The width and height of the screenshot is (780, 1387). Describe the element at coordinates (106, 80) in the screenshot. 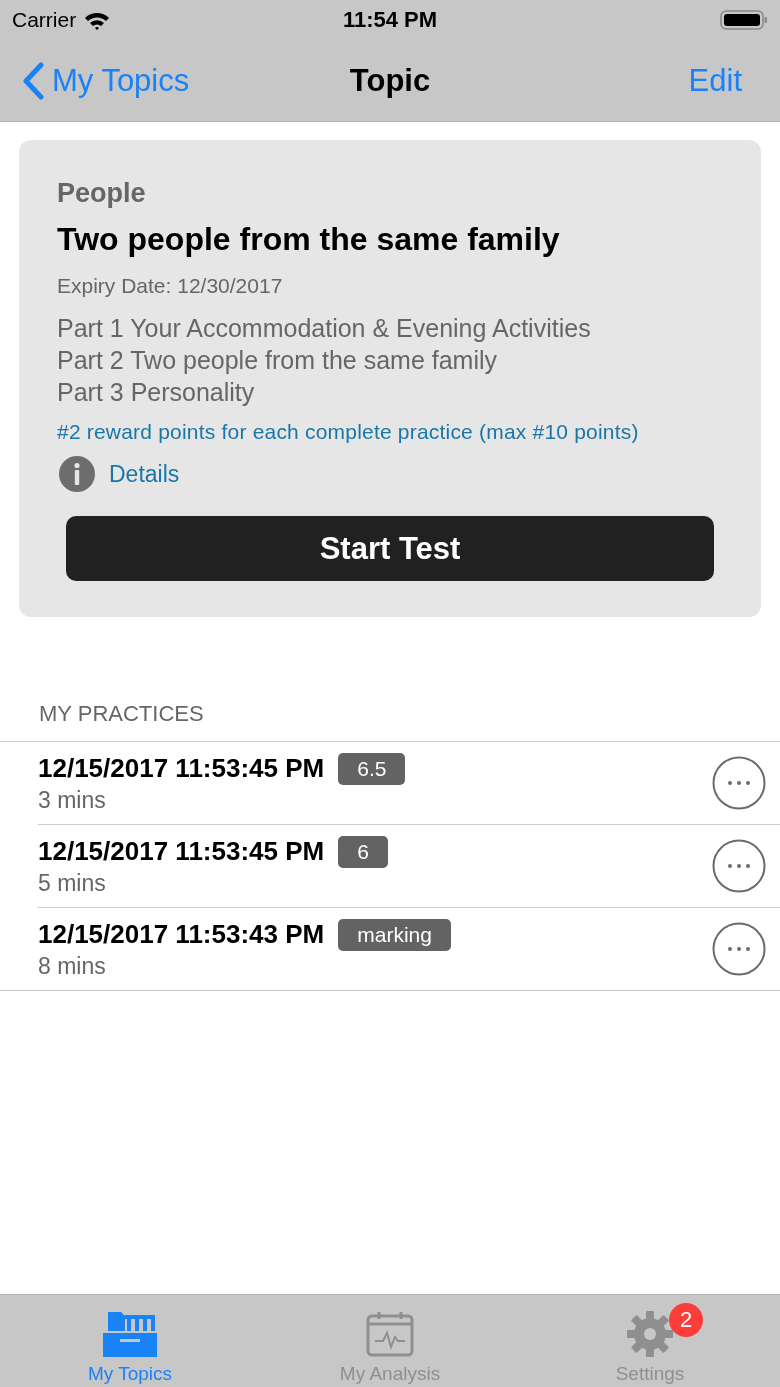

I see `back-button: My Topics` at that location.